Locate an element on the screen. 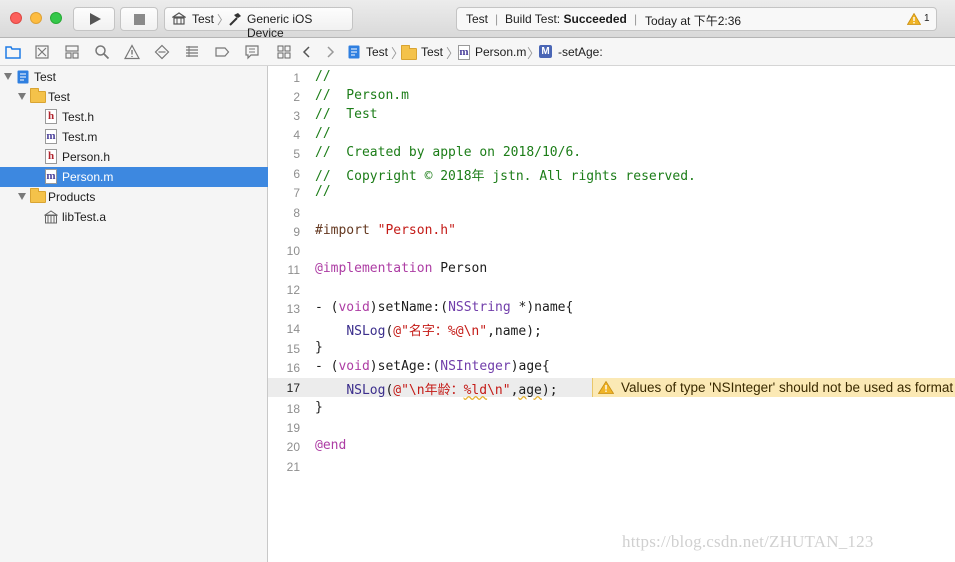 The height and width of the screenshot is (562, 955). code-line: 10 is located at coordinates (611, 250).